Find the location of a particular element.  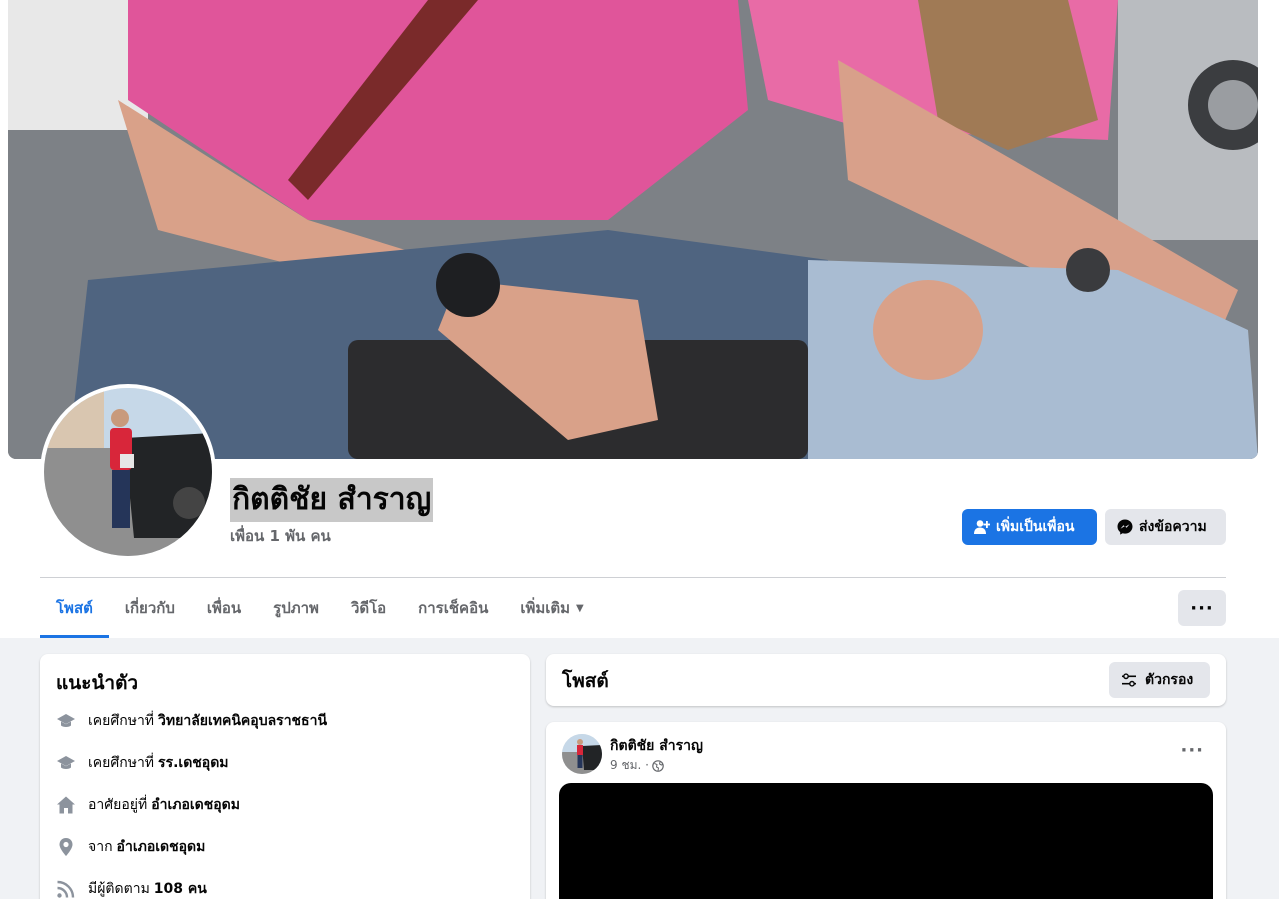

tab-label: การเช็คอิน is located at coordinates (453, 608).